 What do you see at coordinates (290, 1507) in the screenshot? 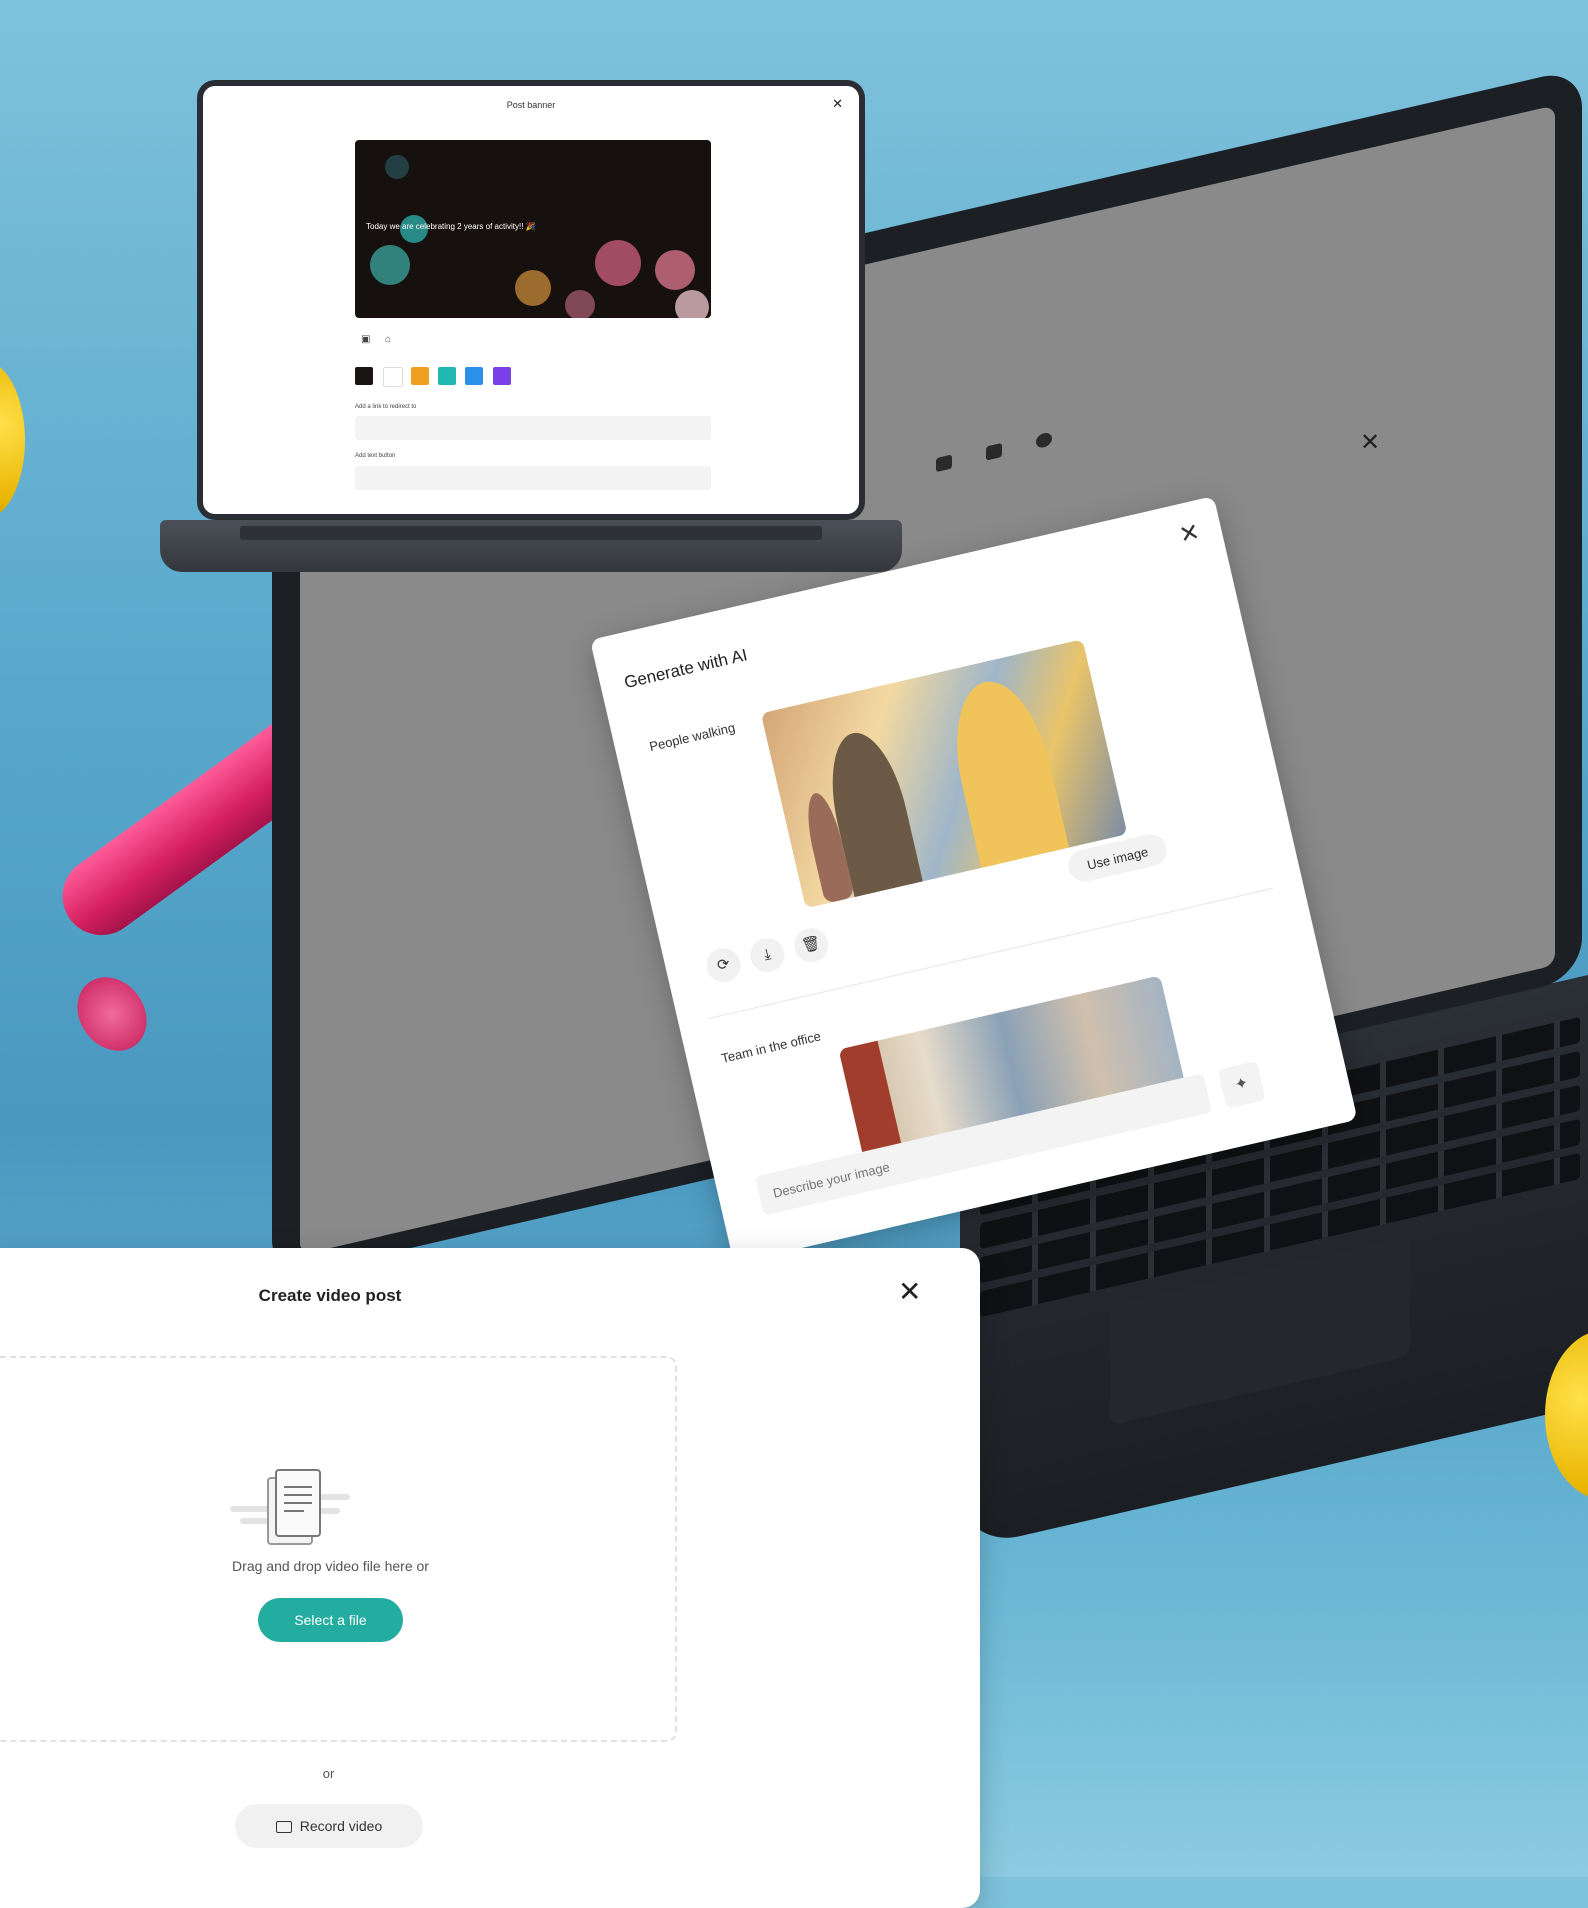
I see `document-upload-icon` at bounding box center [290, 1507].